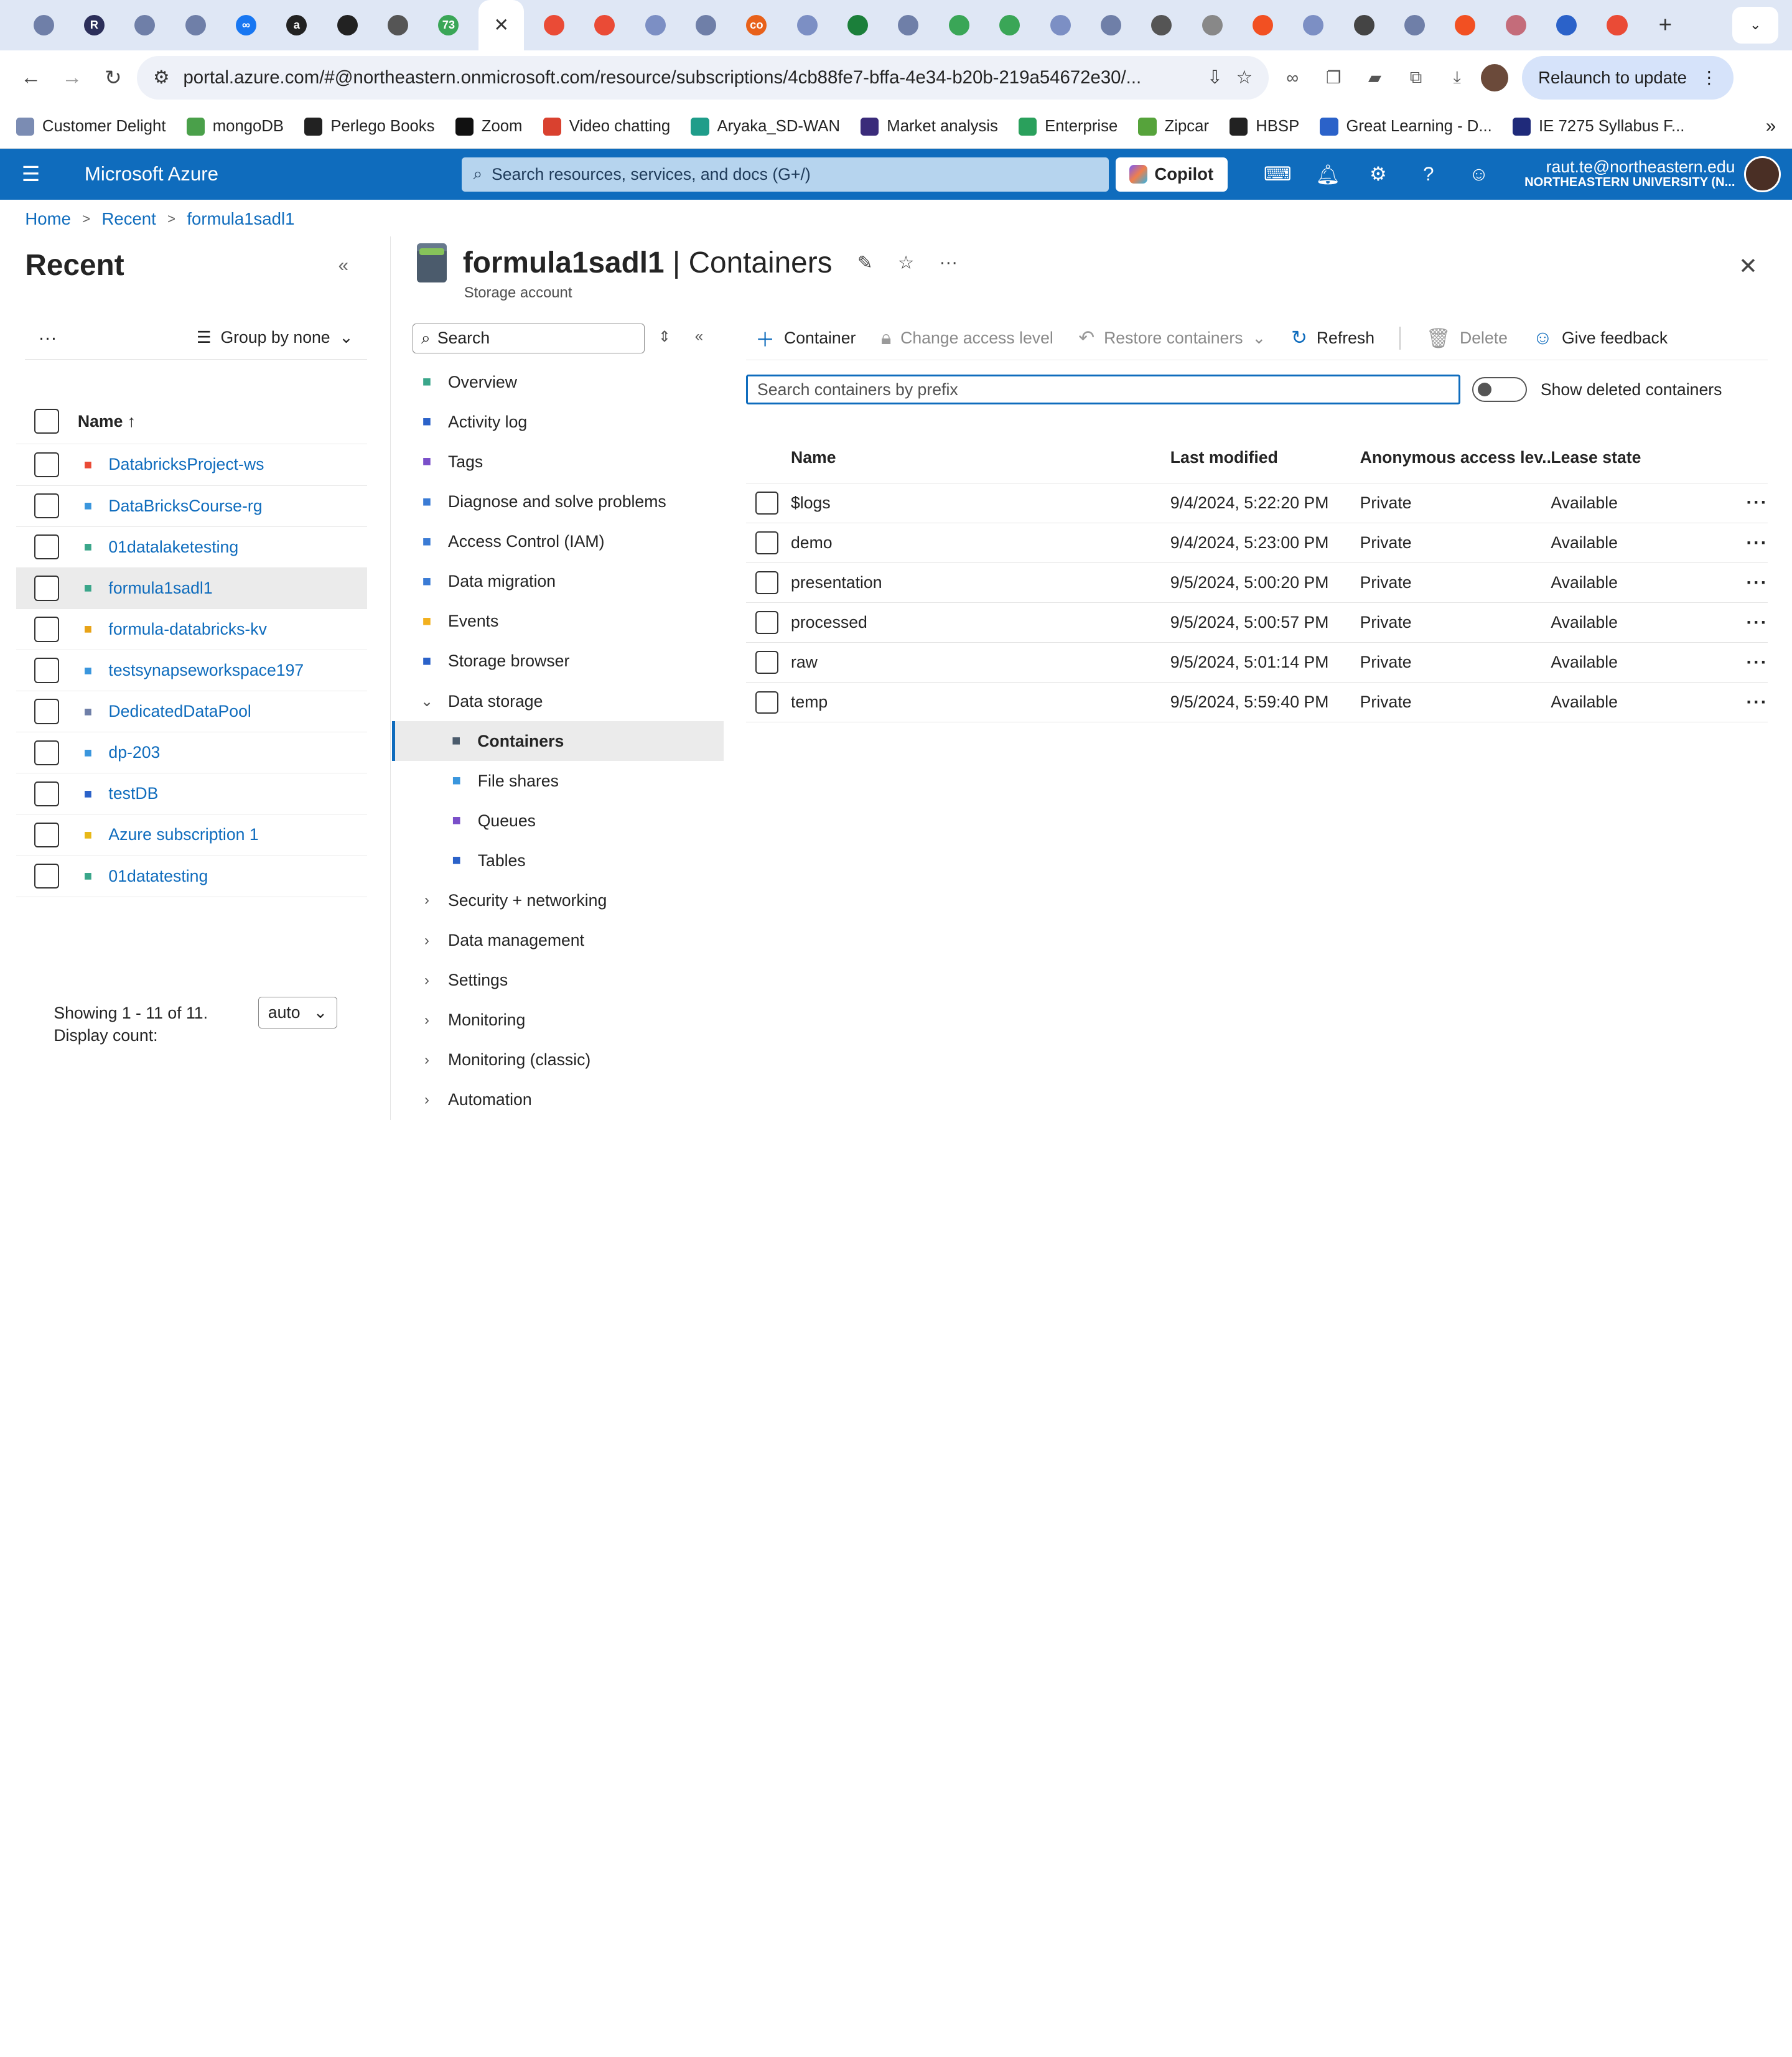 Image resolution: width=1792 pixels, height=2057 pixels. I want to click on menu-item-queues: ■ Queues, so click(558, 821).